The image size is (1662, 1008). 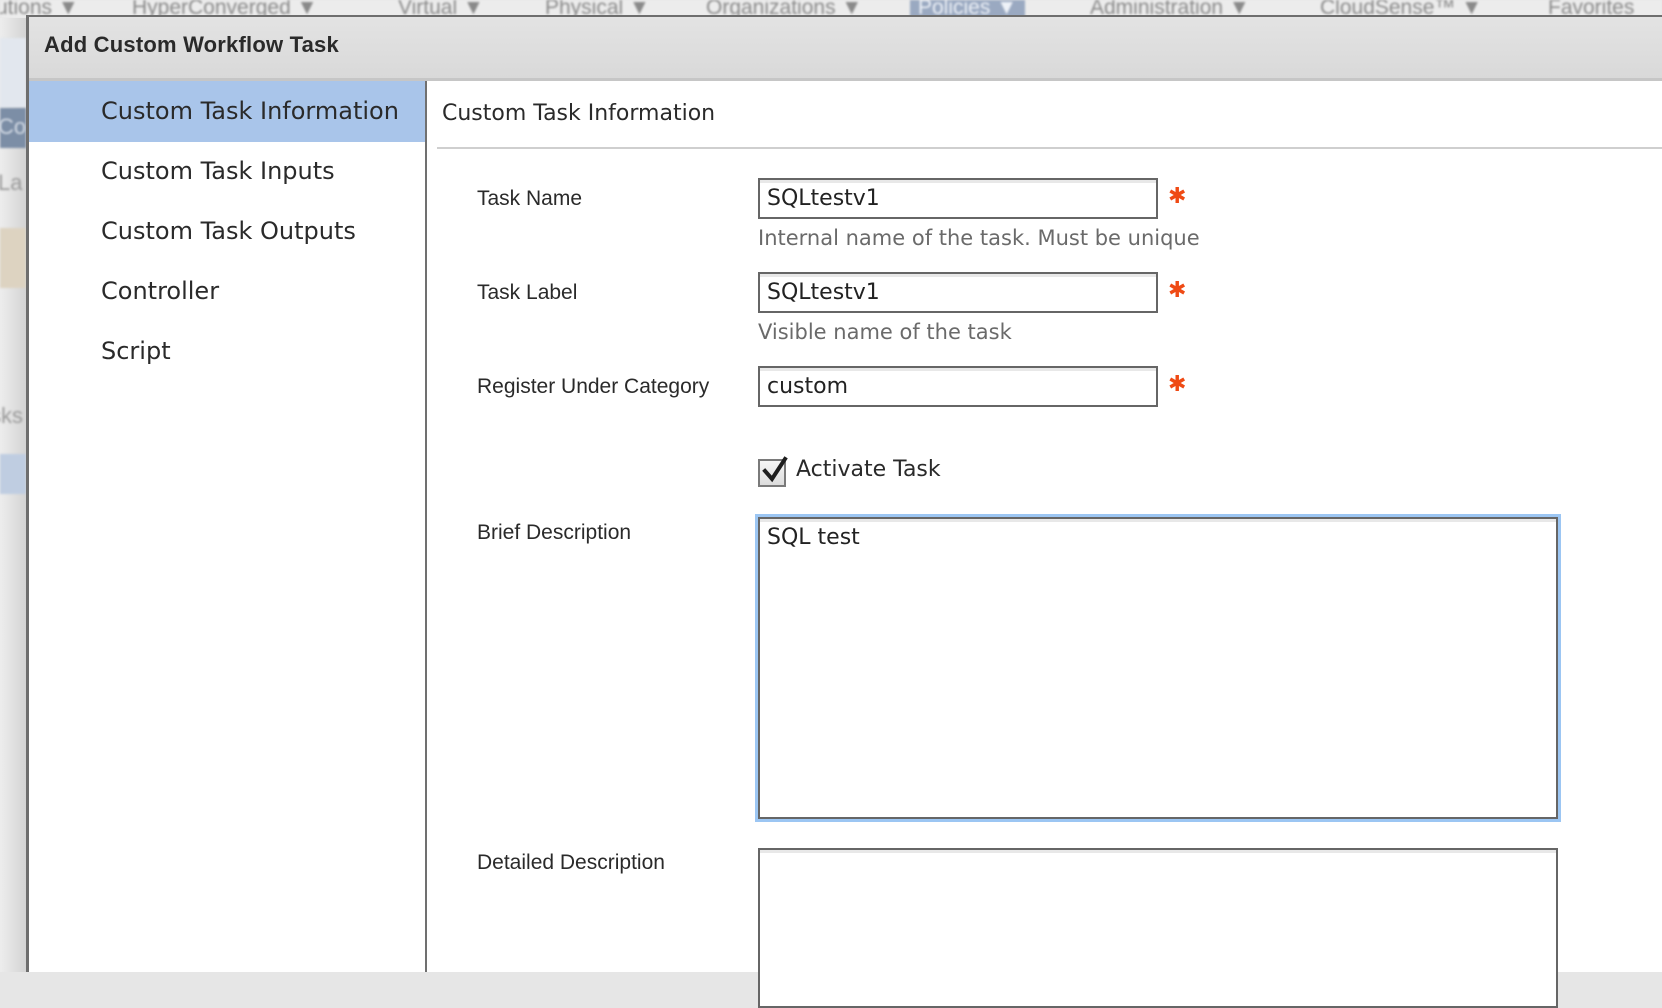 What do you see at coordinates (227, 111) in the screenshot?
I see `step-custom-task-information: Custom Task Information` at bounding box center [227, 111].